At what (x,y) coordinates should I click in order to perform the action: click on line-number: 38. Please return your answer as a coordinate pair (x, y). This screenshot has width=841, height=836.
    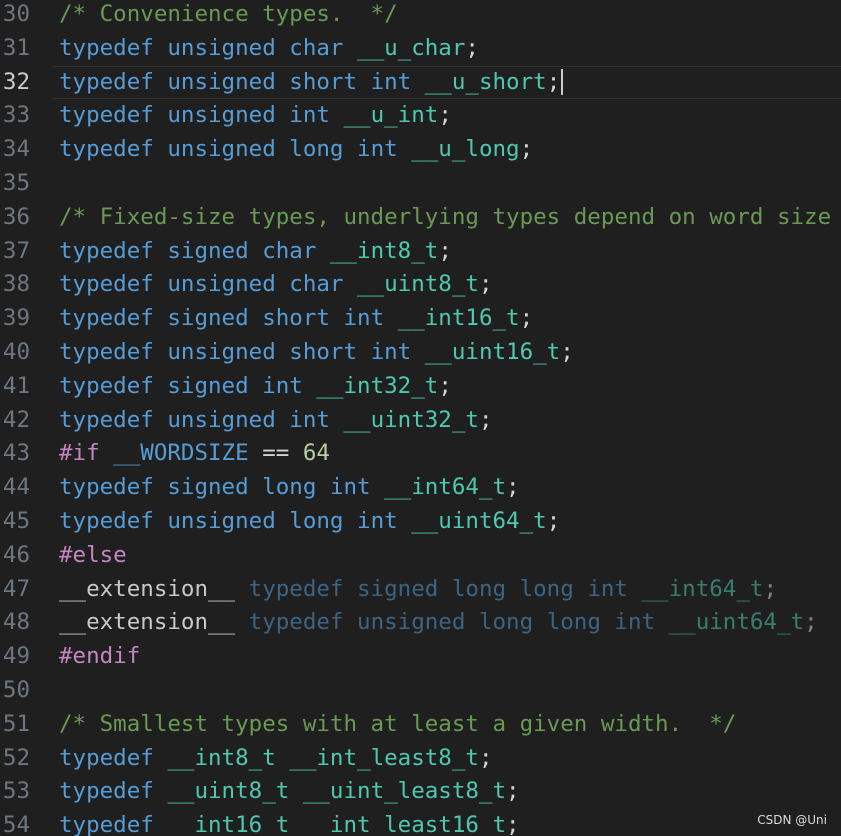
    Looking at the image, I should click on (16, 284).